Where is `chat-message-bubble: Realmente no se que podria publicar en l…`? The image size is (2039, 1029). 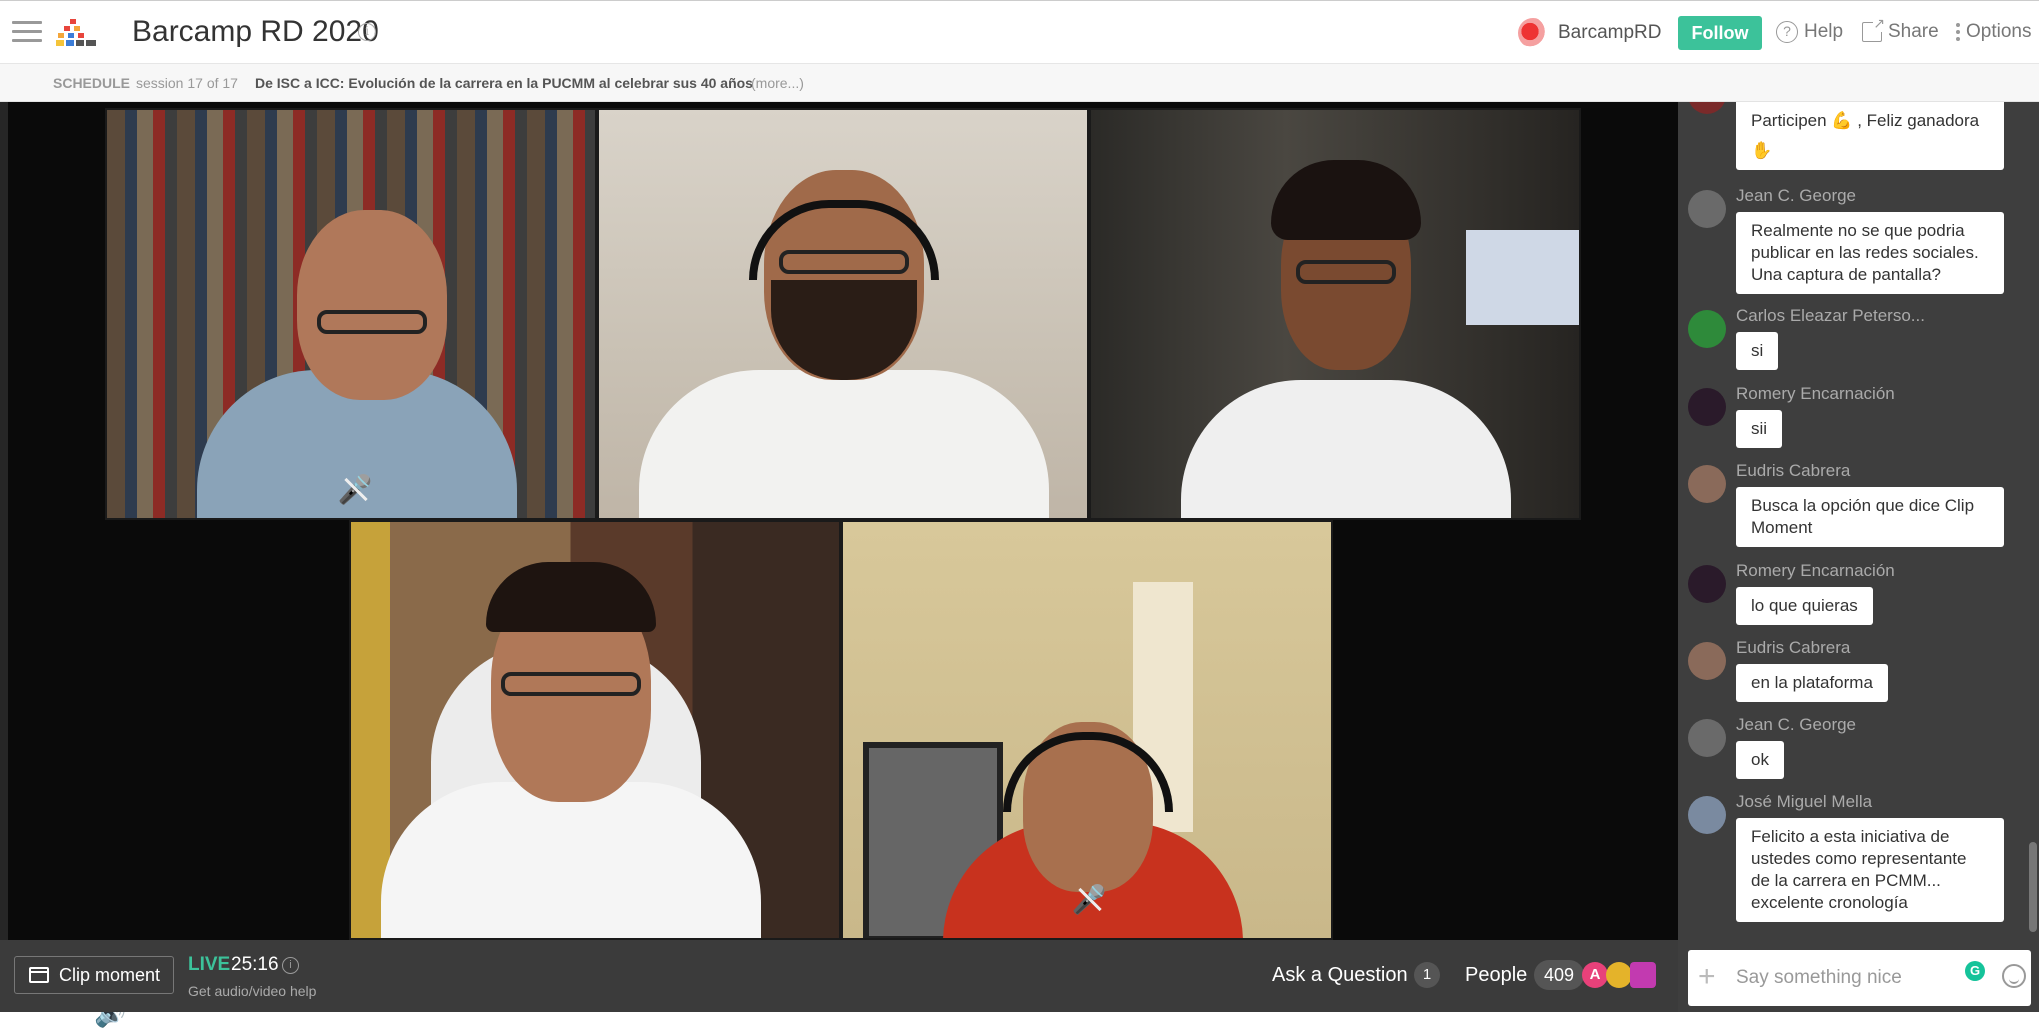 chat-message-bubble: Realmente no se que podria publicar en l… is located at coordinates (1870, 253).